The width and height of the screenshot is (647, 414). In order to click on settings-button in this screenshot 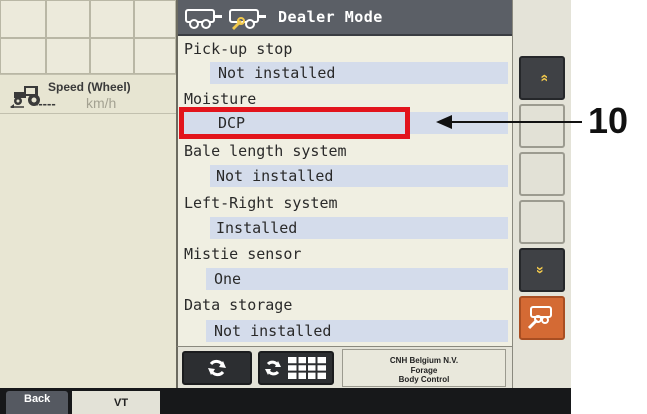, I will do `click(542, 318)`.